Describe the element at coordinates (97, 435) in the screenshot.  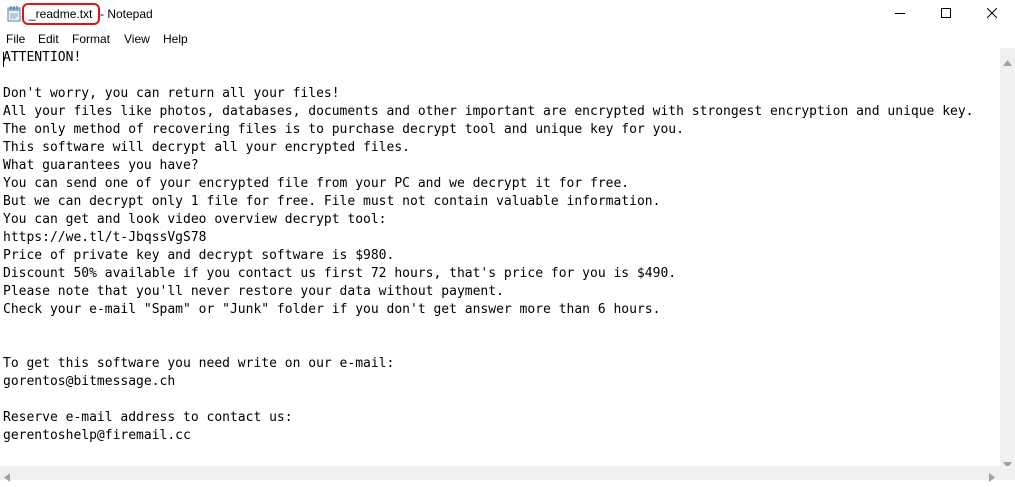
I see `text-line: gerentoshelp@firemail.cc` at that location.